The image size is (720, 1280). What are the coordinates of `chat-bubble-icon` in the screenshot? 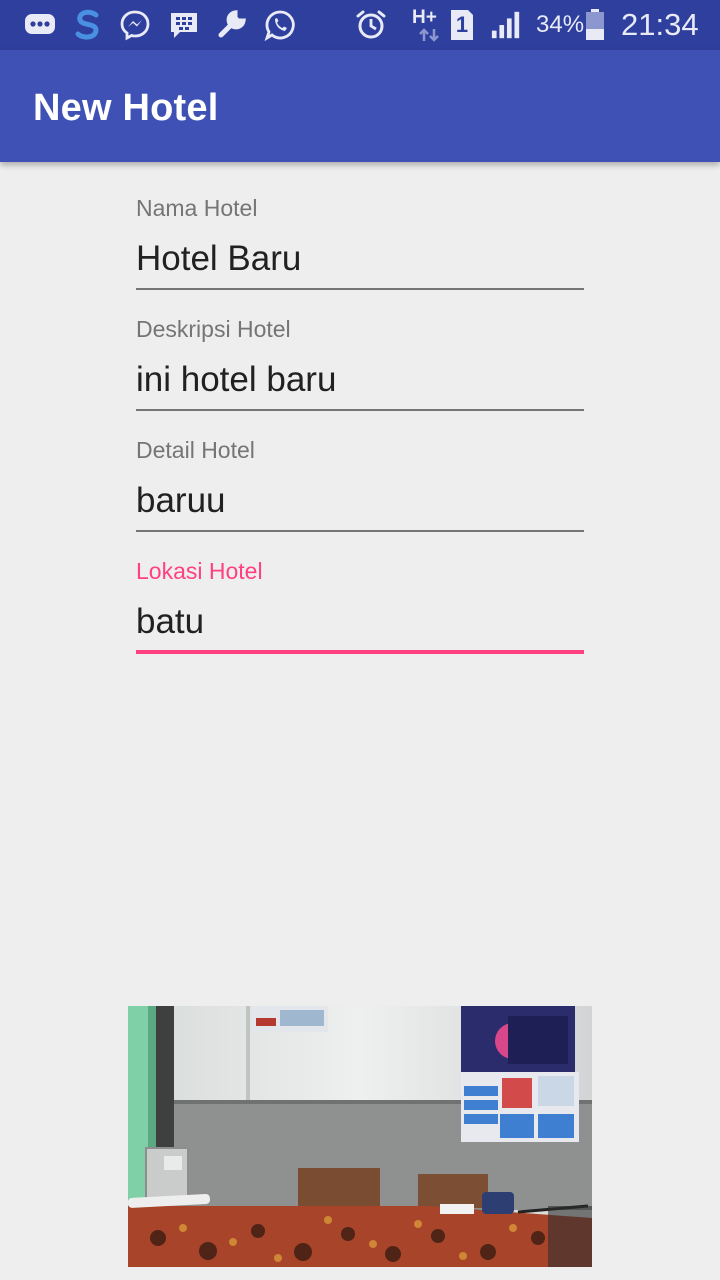 It's located at (40, 25).